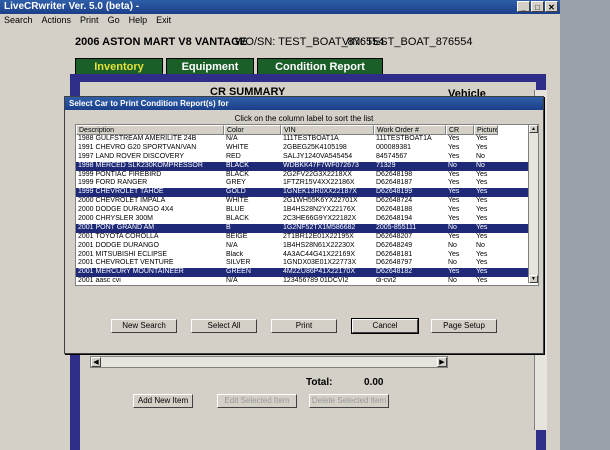 This screenshot has width=610, height=450. I want to click on column-vin: VIN, so click(327, 130).